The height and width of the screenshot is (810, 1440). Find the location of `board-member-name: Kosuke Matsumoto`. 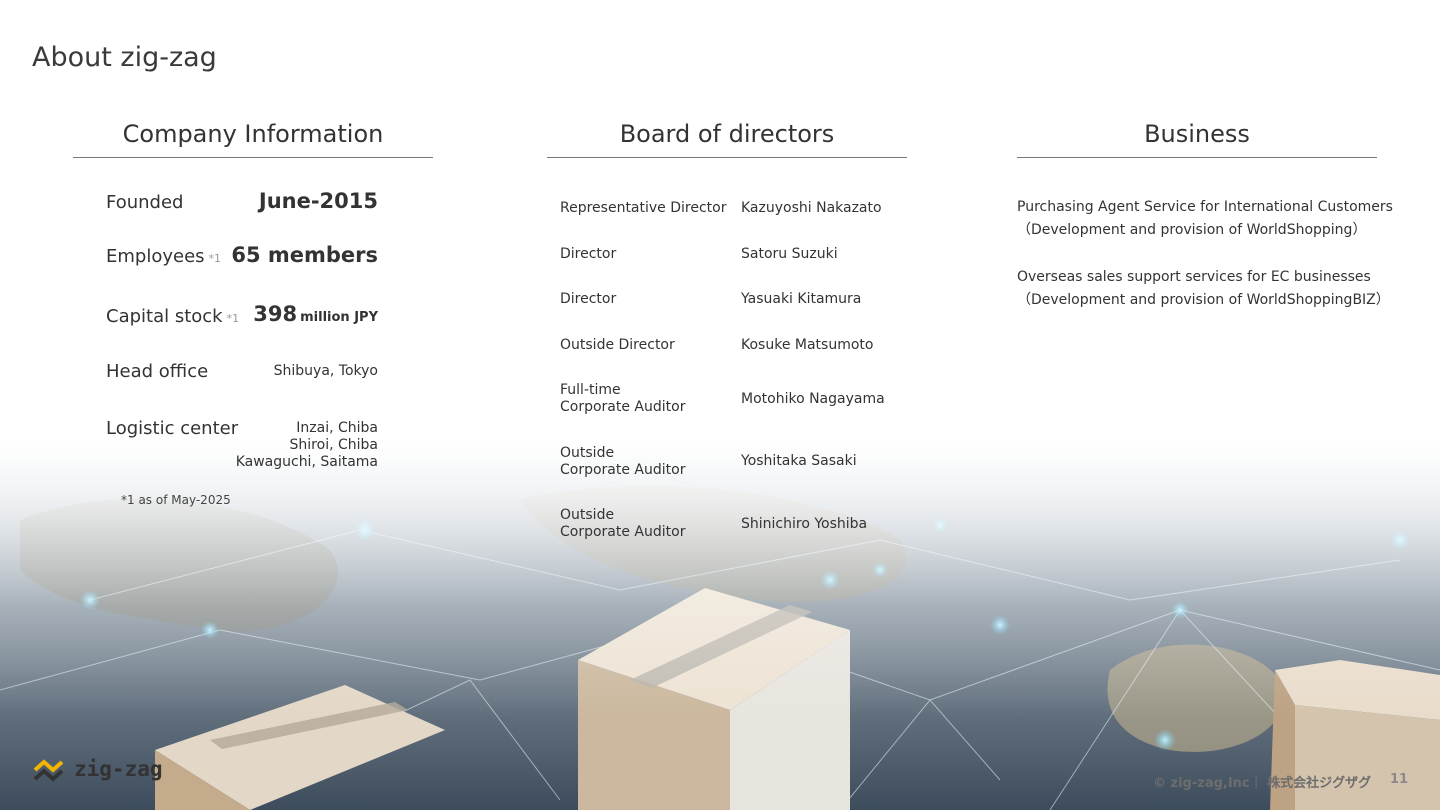

board-member-name: Kosuke Matsumoto is located at coordinates (807, 345).